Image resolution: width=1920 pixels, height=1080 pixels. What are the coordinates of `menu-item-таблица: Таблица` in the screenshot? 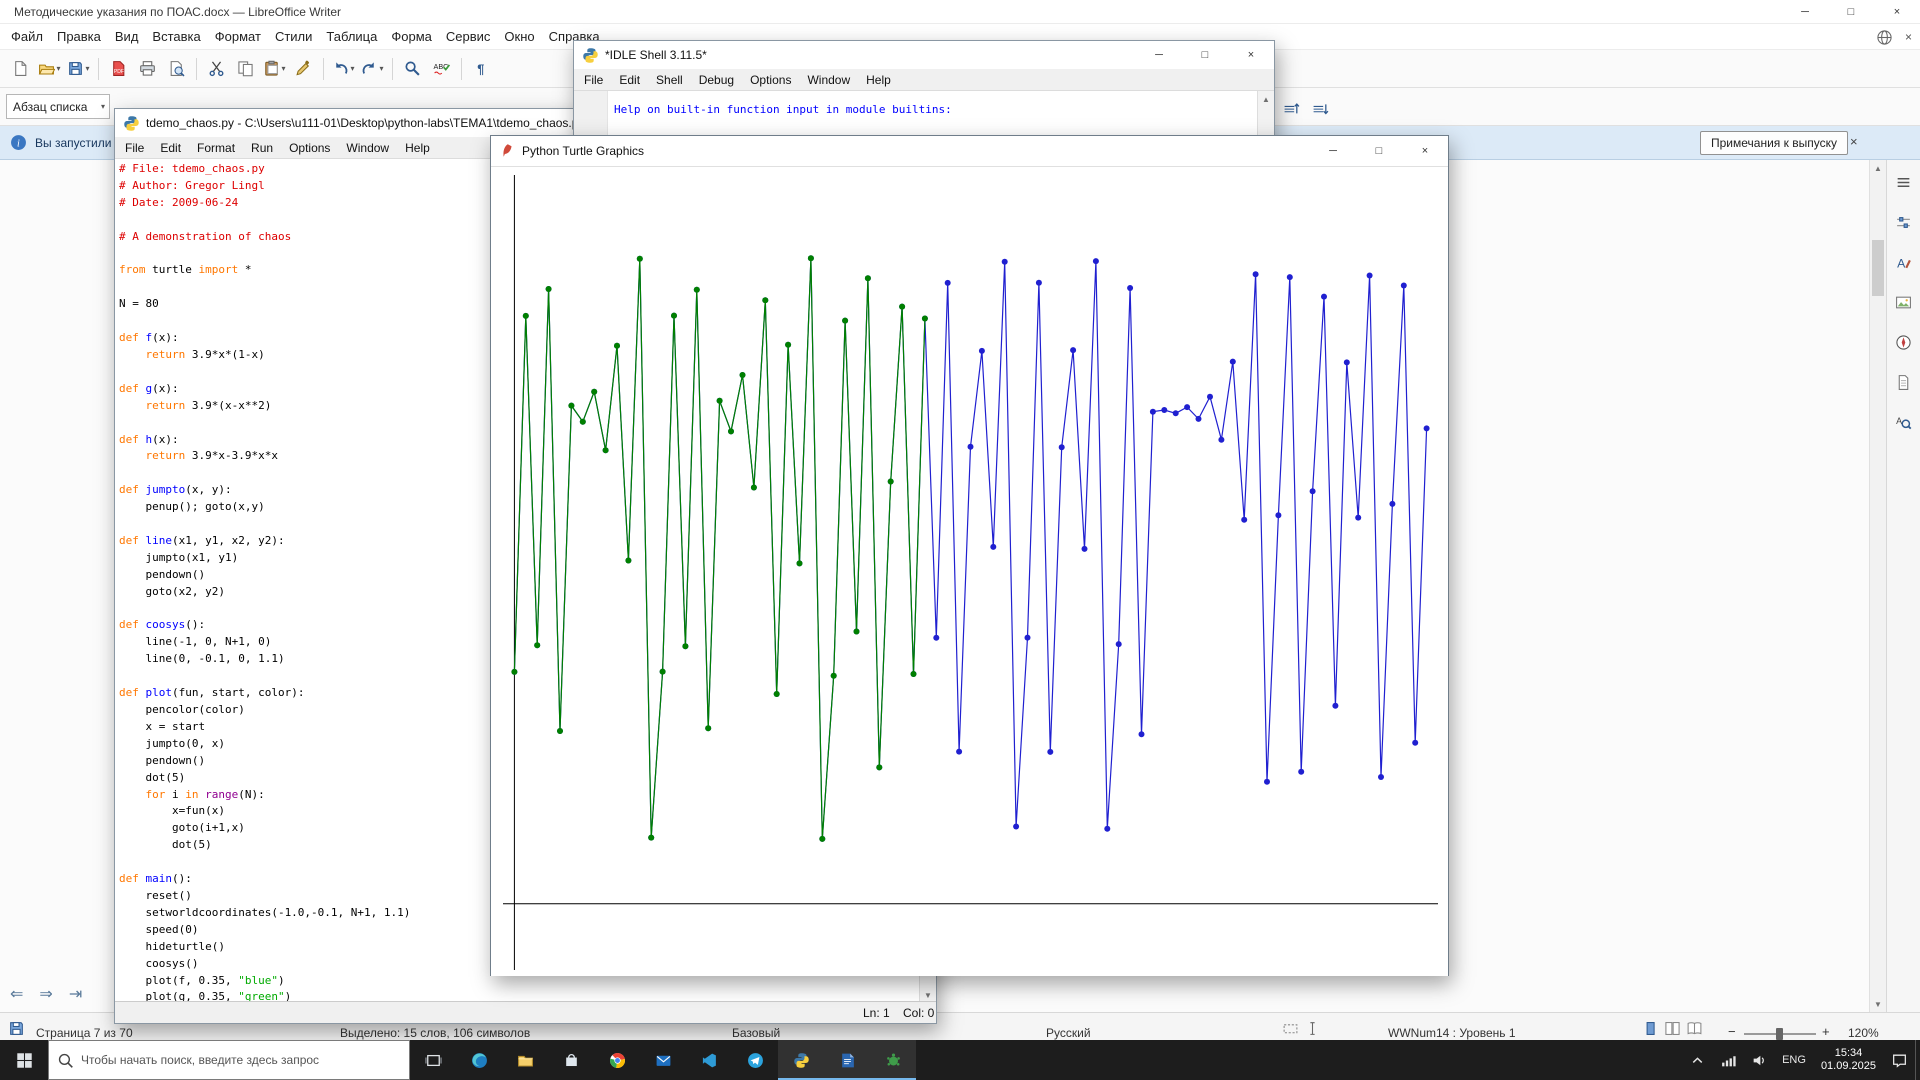 It's located at (351, 36).